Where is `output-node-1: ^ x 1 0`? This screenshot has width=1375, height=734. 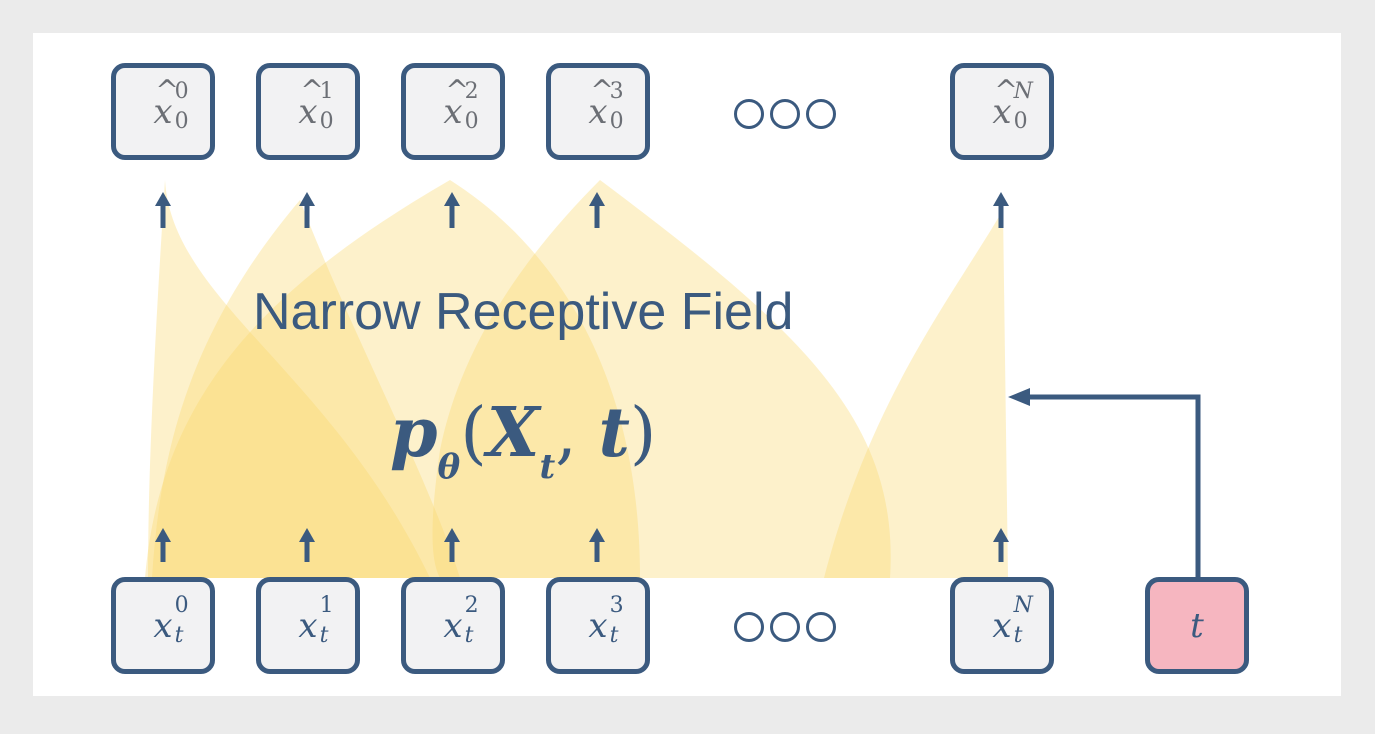
output-node-1: ^ x 1 0 is located at coordinates (308, 111).